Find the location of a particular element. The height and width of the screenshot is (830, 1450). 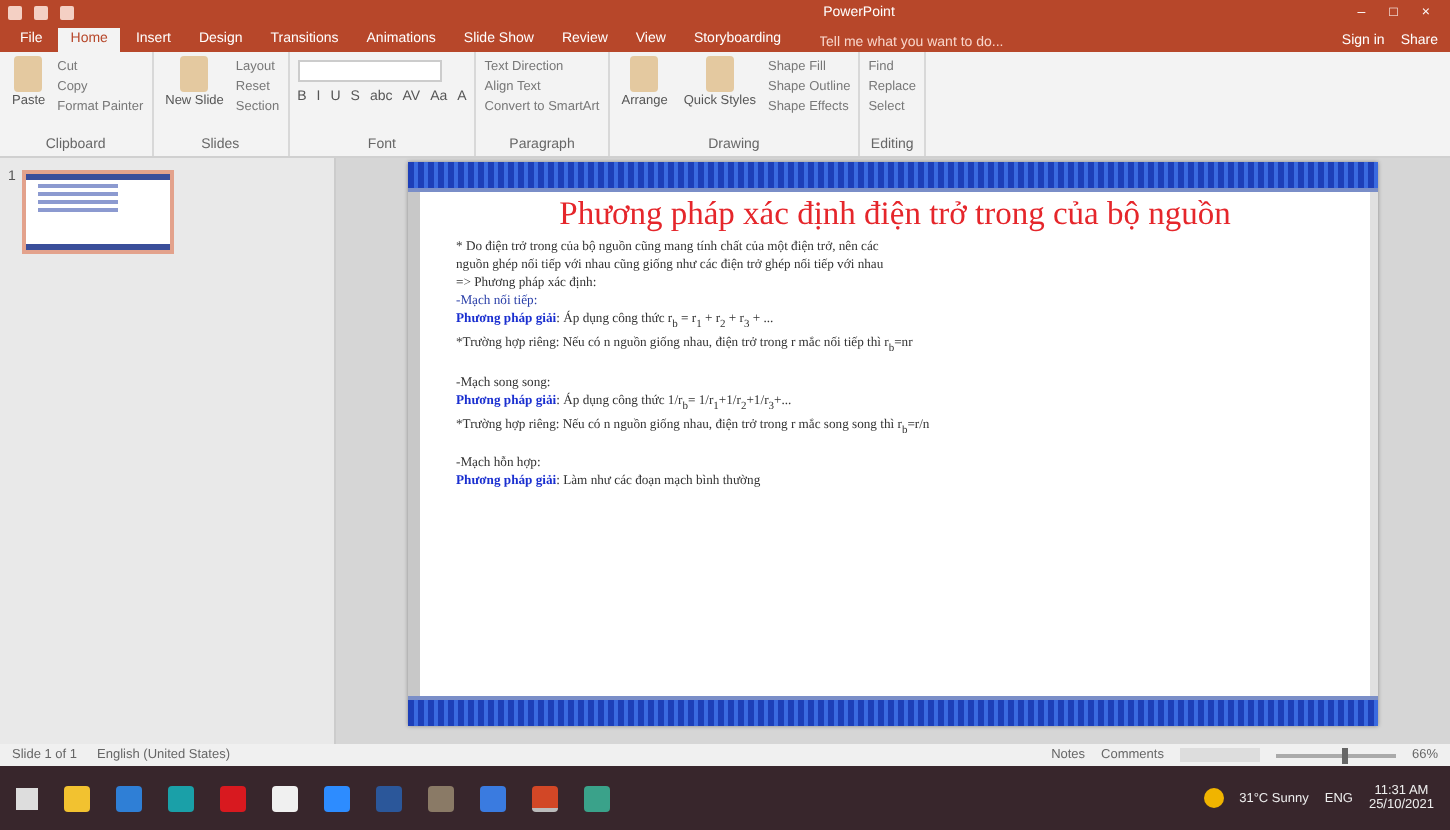

weather-icon is located at coordinates (1213, 798).